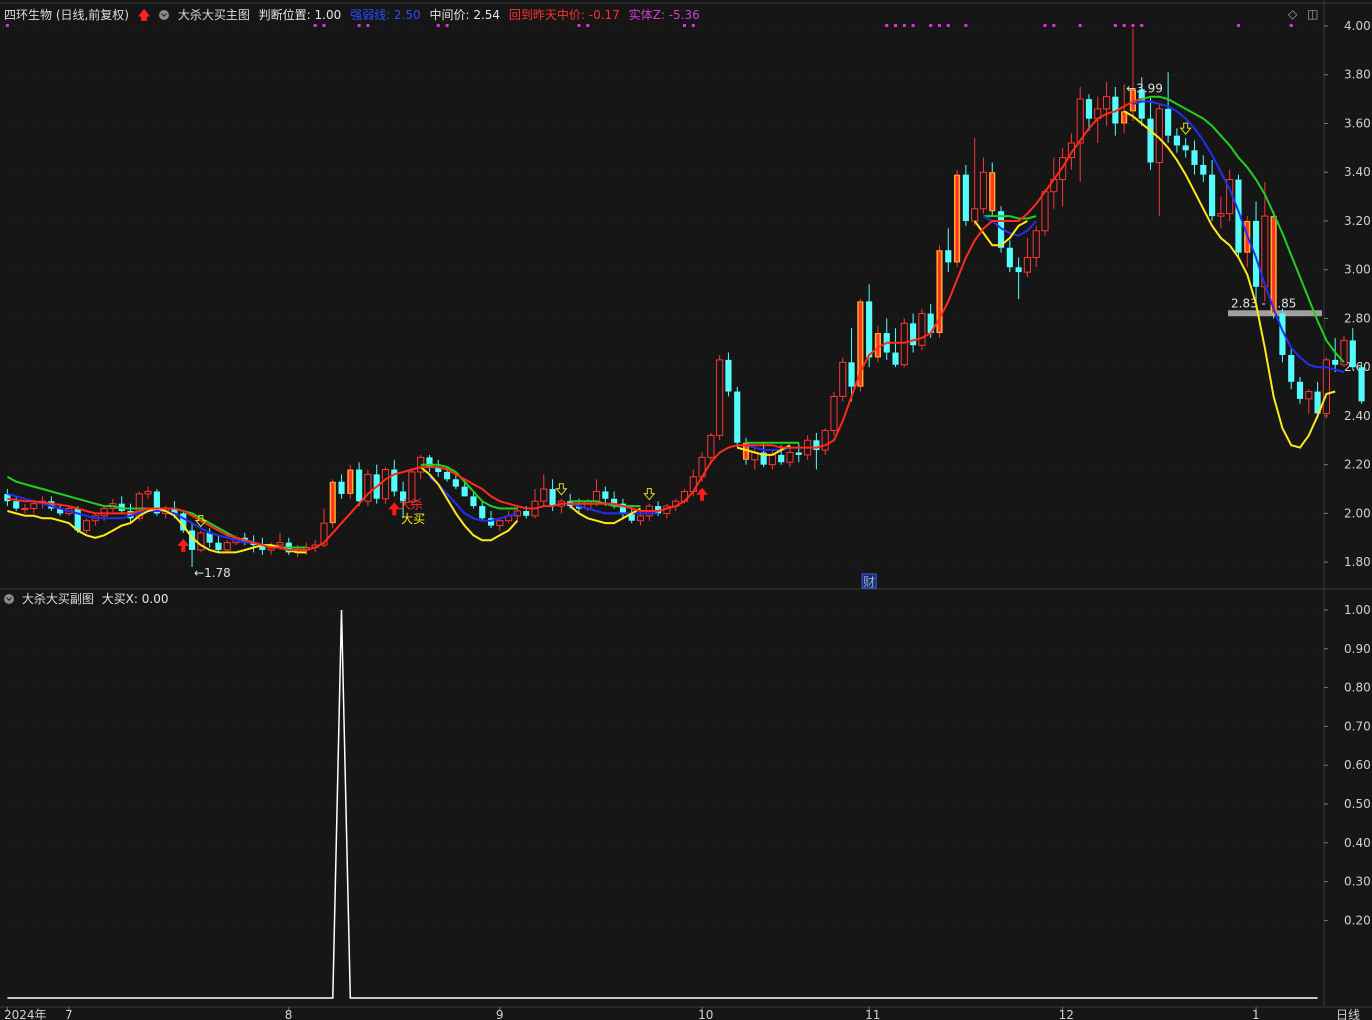  Describe the element at coordinates (1357, 765) in the screenshot. I see `sub-y-tick-label: 0.60` at that location.